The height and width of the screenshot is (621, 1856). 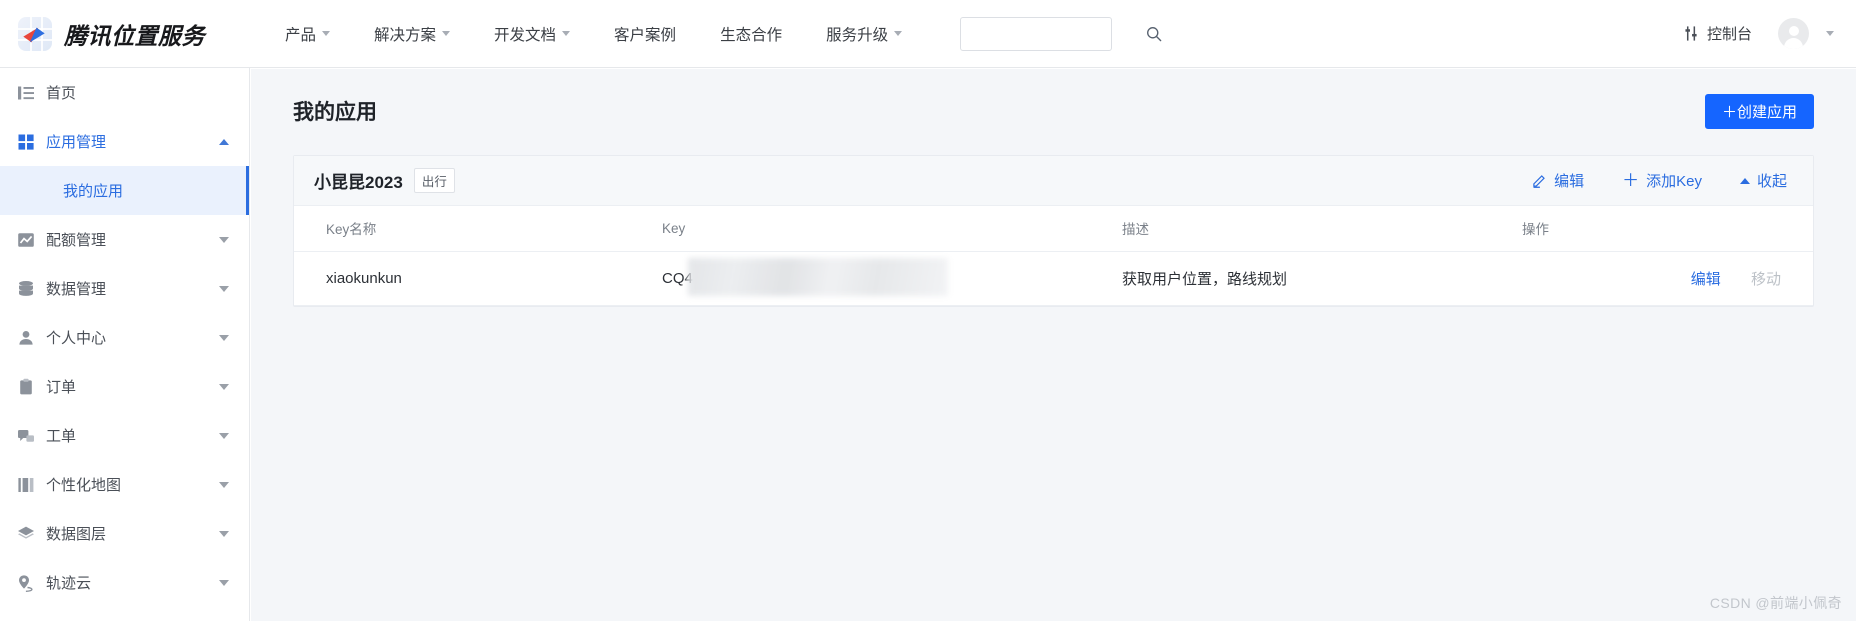 I want to click on pencil-icon, so click(x=1539, y=181).